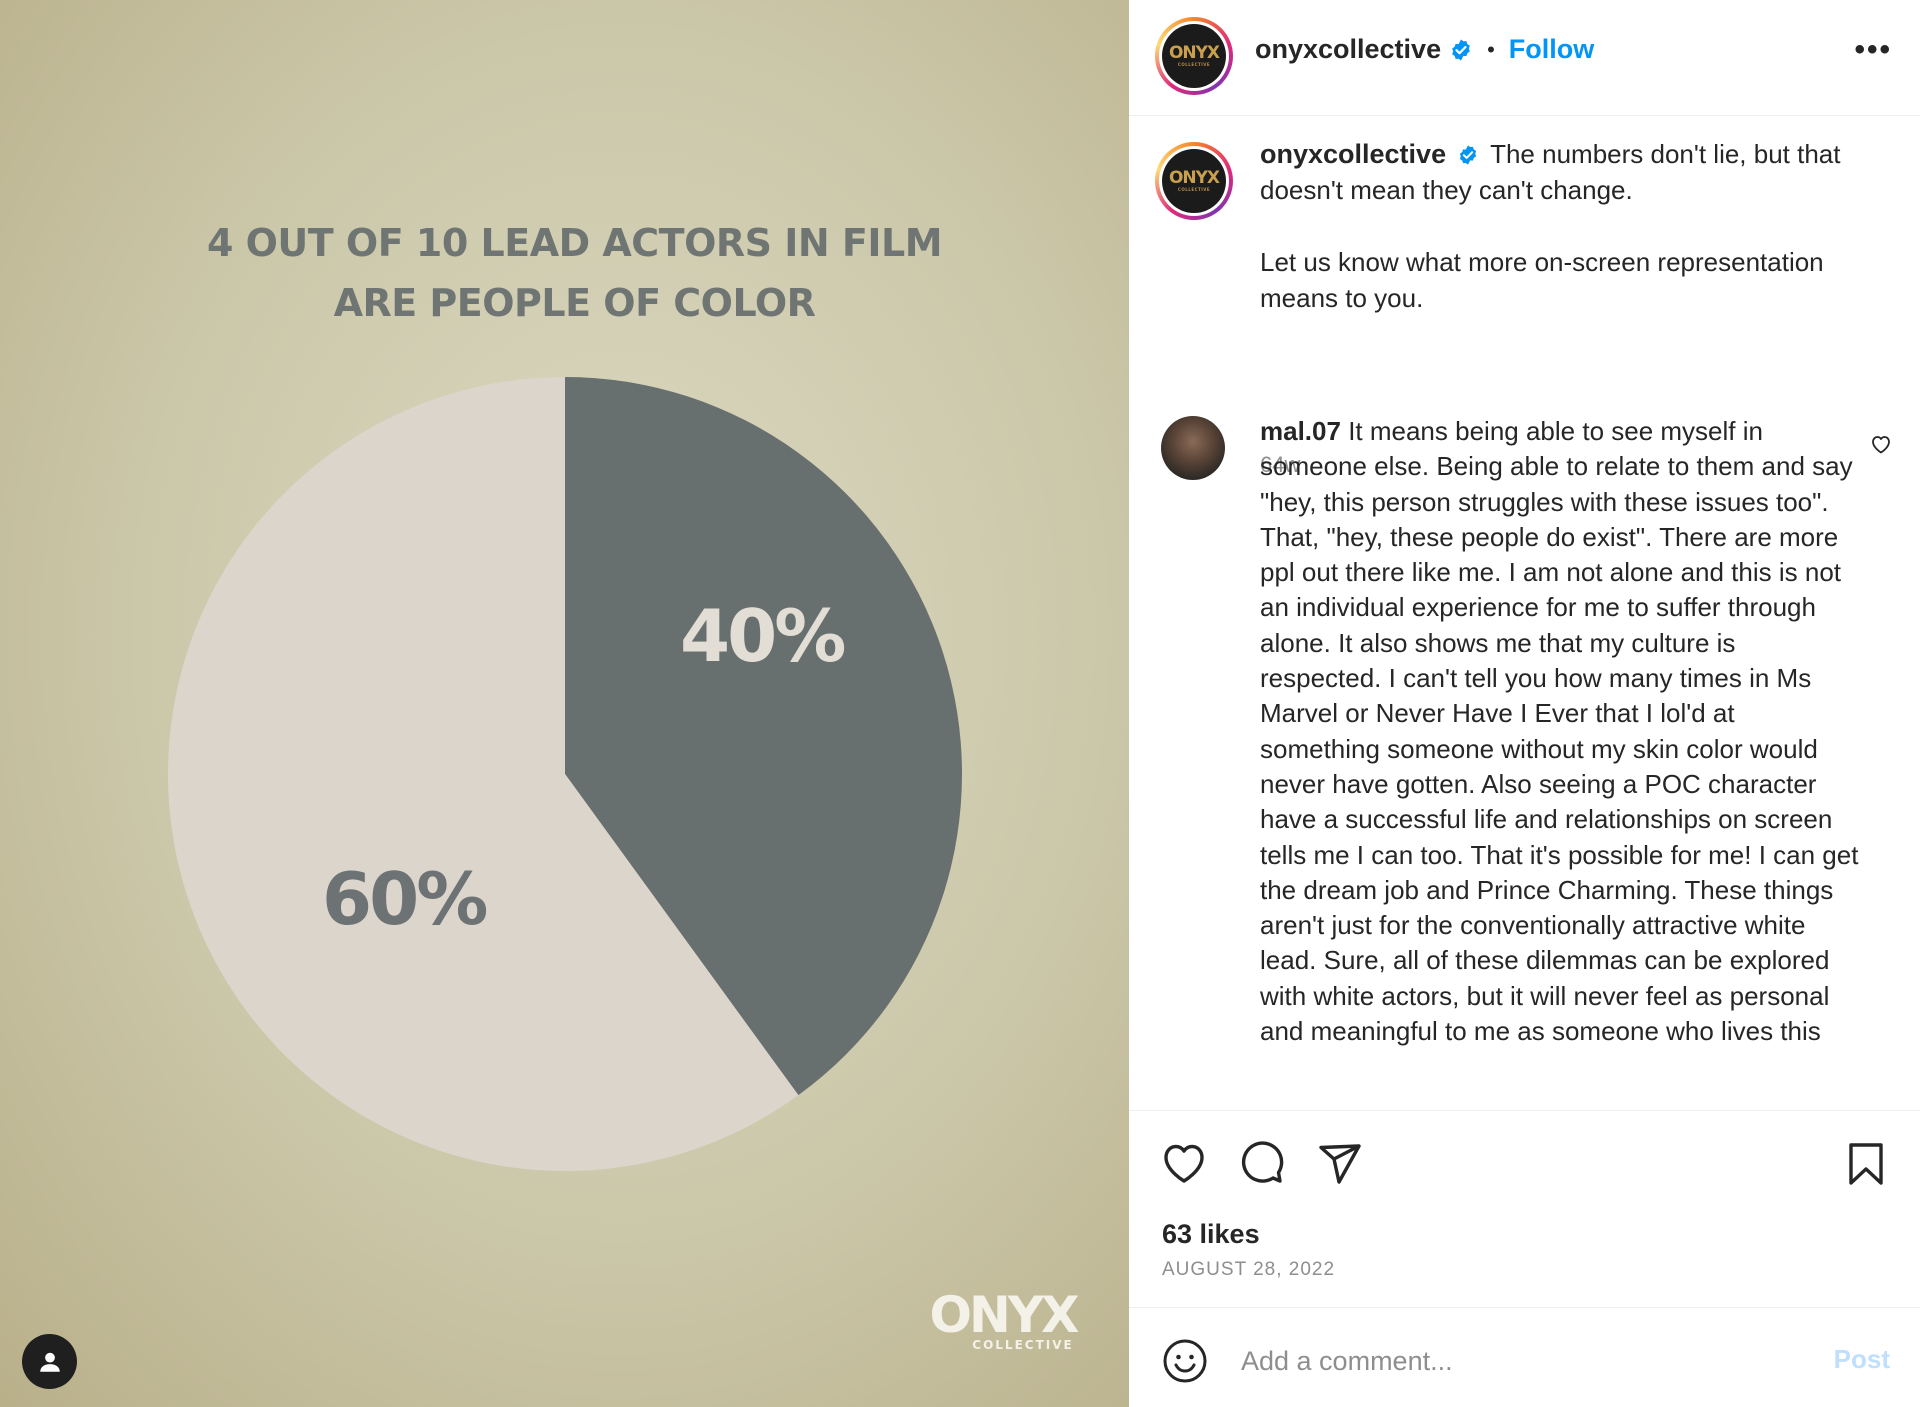  I want to click on verified-badge-icon, so click(1461, 49).